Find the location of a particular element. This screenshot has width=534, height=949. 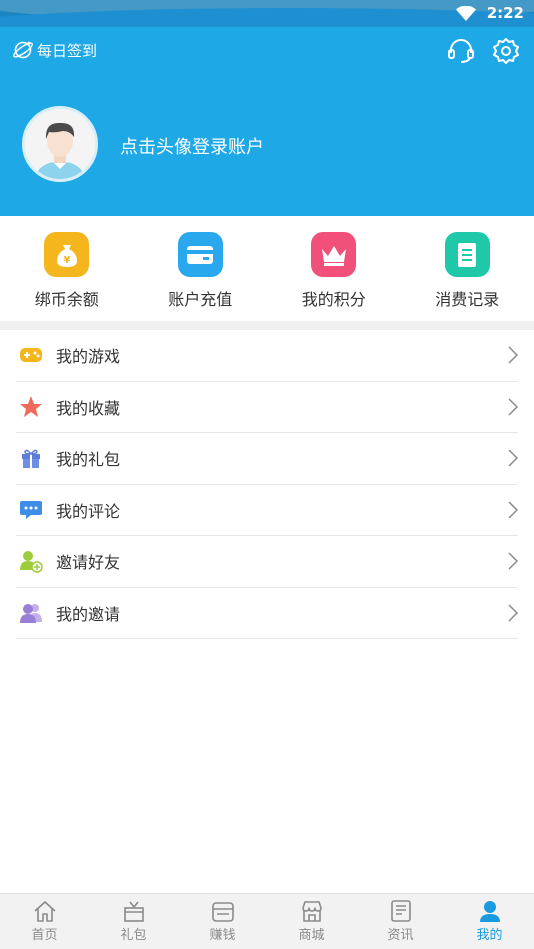

tab-home: 首页 is located at coordinates (44, 921).